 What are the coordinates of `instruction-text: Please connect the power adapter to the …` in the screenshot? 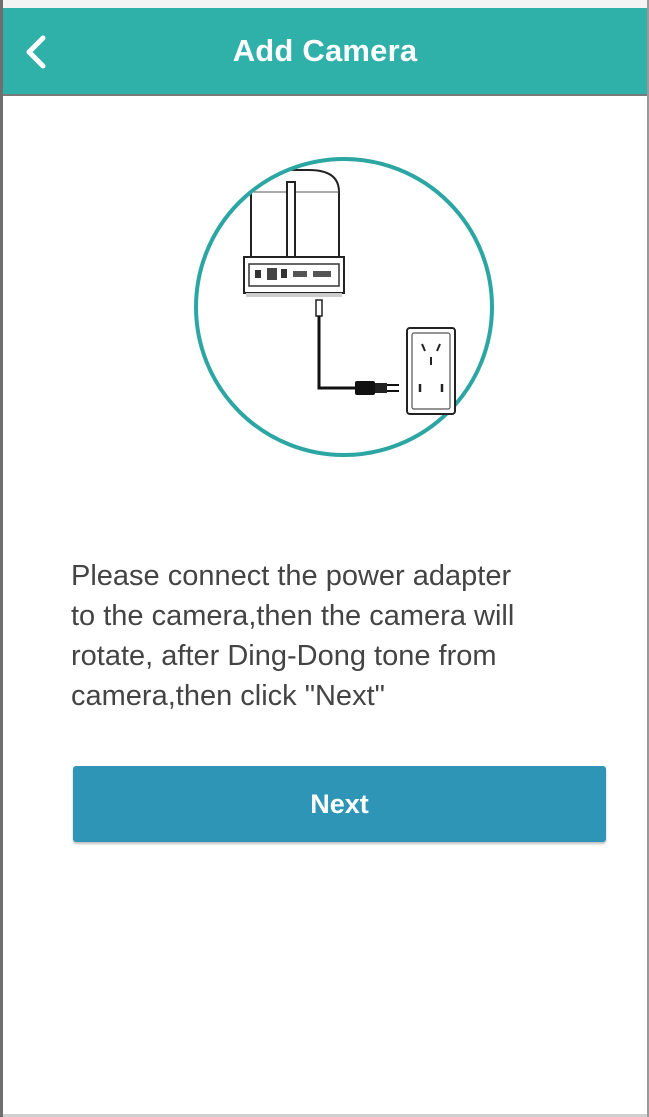 It's located at (293, 636).